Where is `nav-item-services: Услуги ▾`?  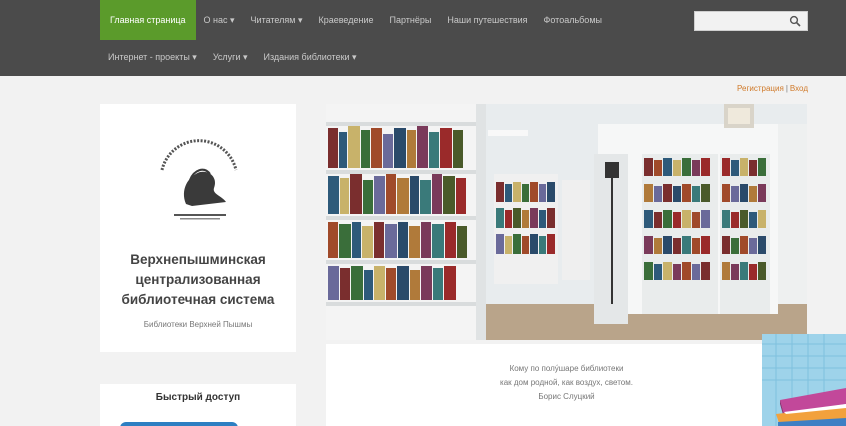
nav-item-services: Услуги ▾ is located at coordinates (230, 57).